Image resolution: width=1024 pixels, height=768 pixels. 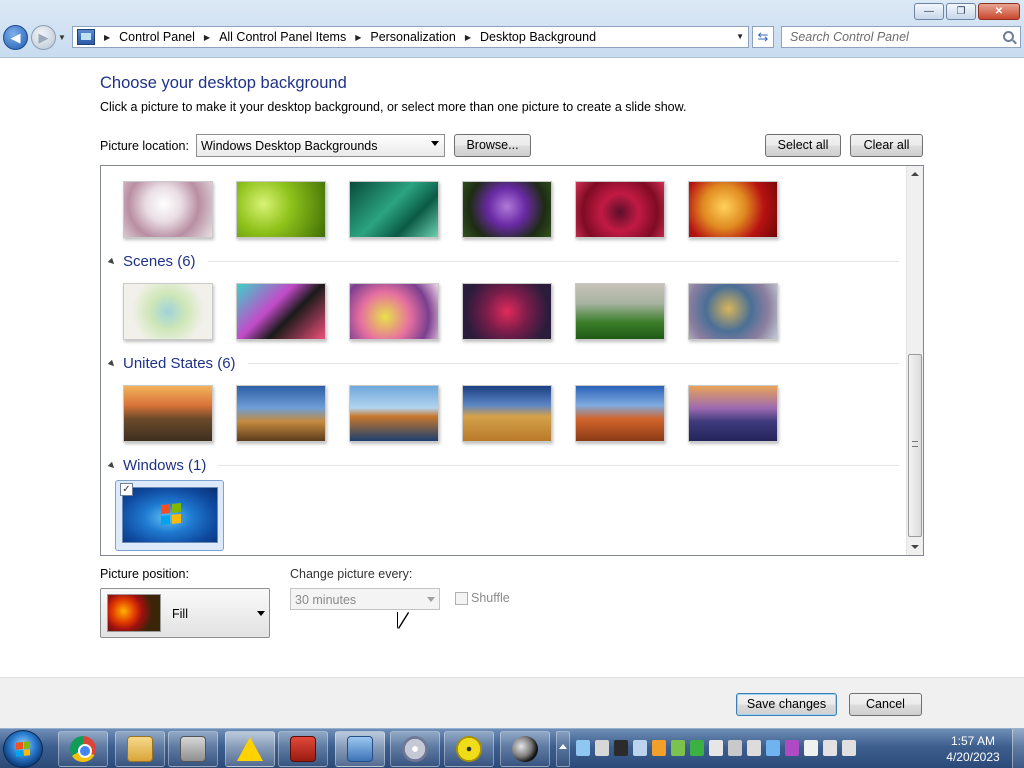 What do you see at coordinates (583, 748) in the screenshot?
I see `tray-pen-icon` at bounding box center [583, 748].